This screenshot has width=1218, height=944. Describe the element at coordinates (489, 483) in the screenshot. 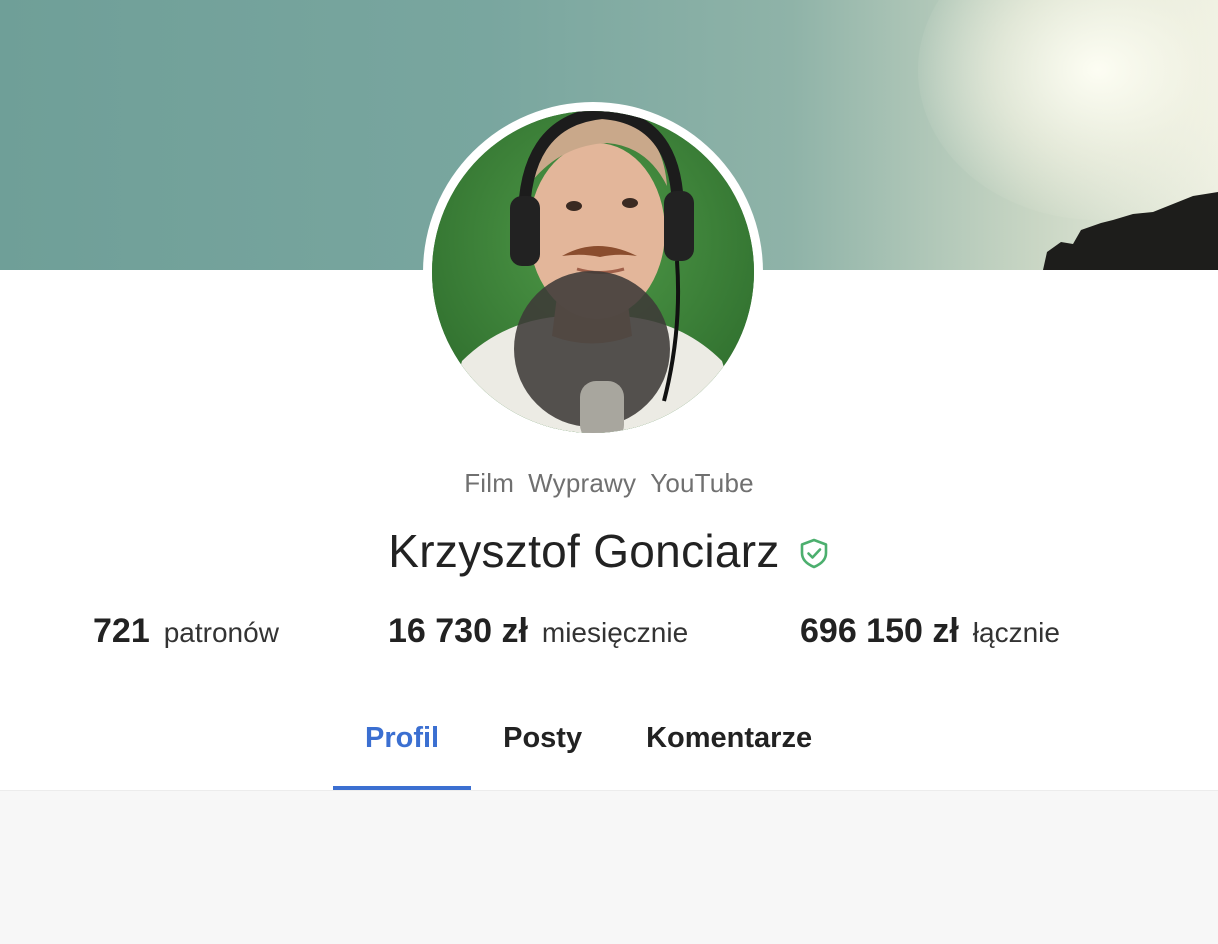

I see `category-film: Film` at that location.